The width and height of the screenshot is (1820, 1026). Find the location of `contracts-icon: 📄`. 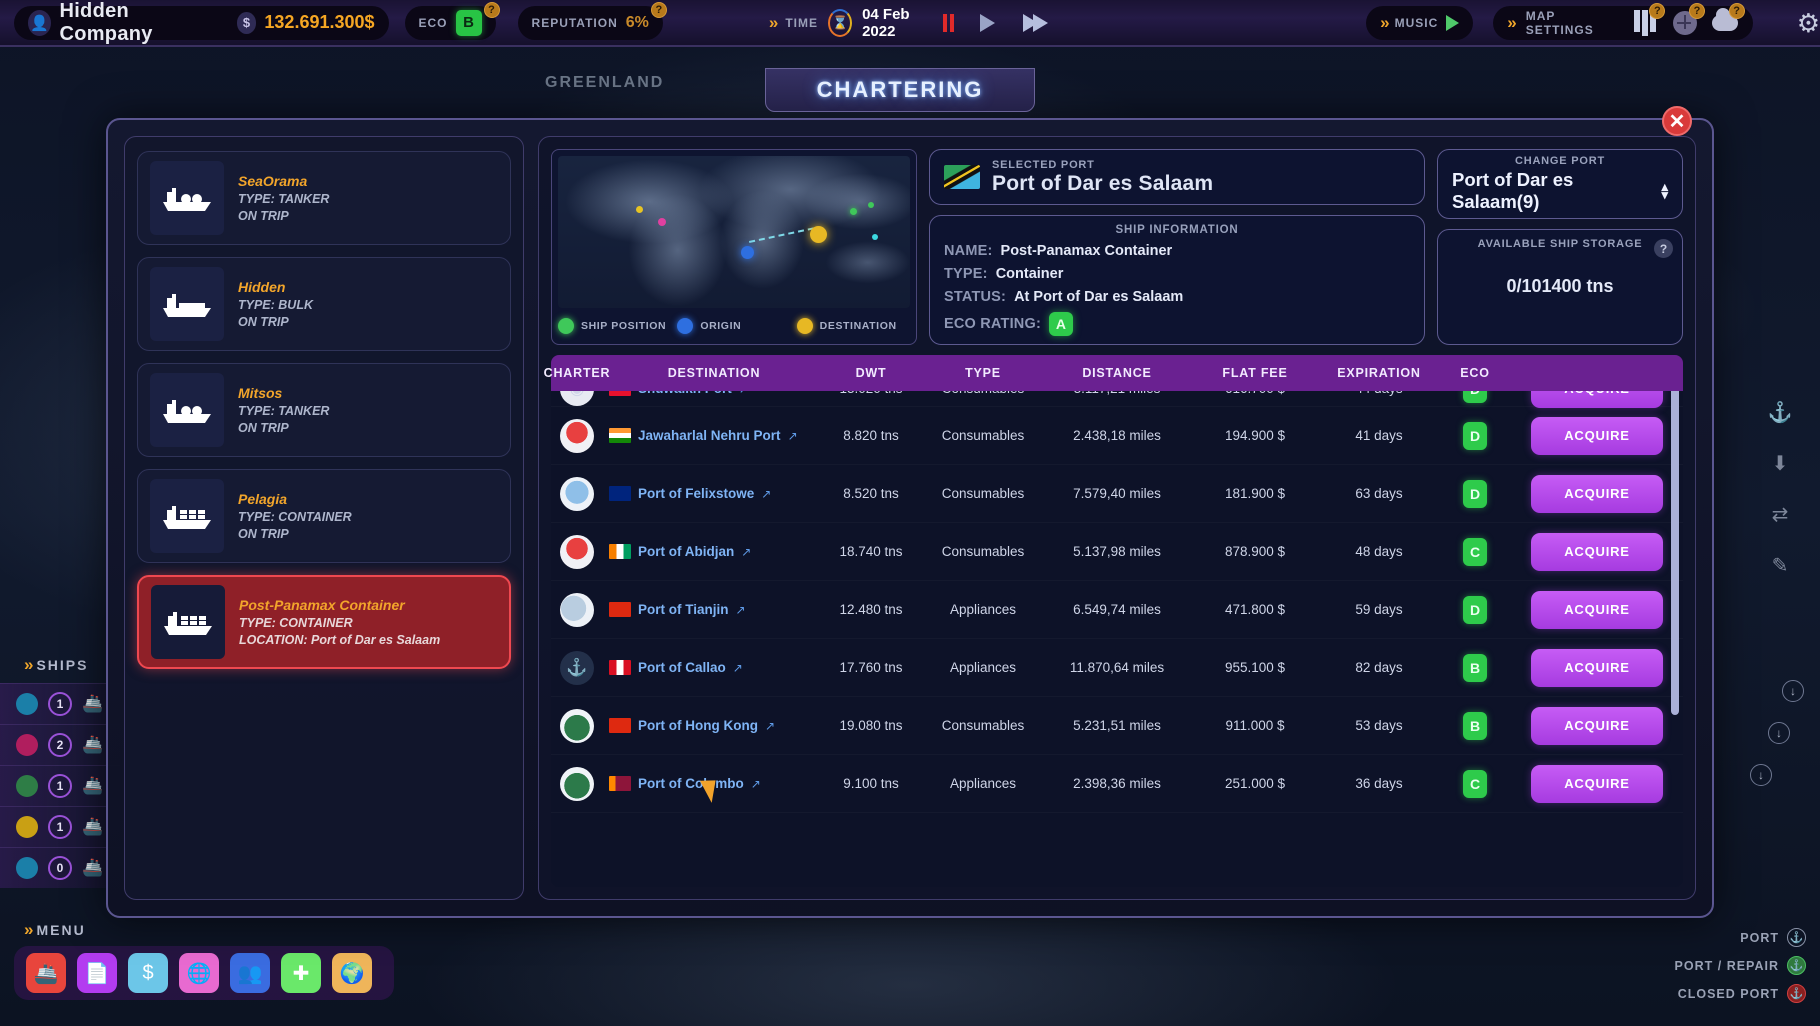

contracts-icon: 📄 is located at coordinates (97, 973).